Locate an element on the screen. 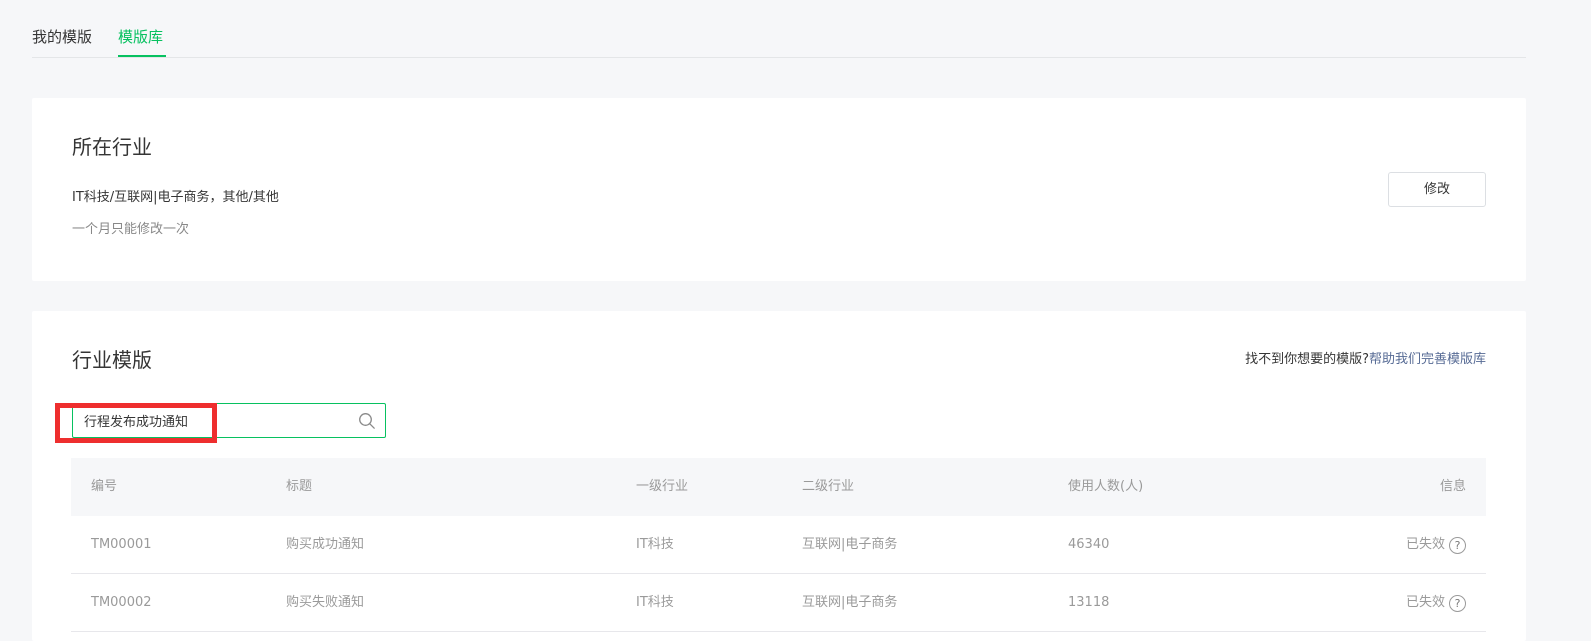 The height and width of the screenshot is (641, 1591). row-user-count: 13118 is located at coordinates (1089, 602).